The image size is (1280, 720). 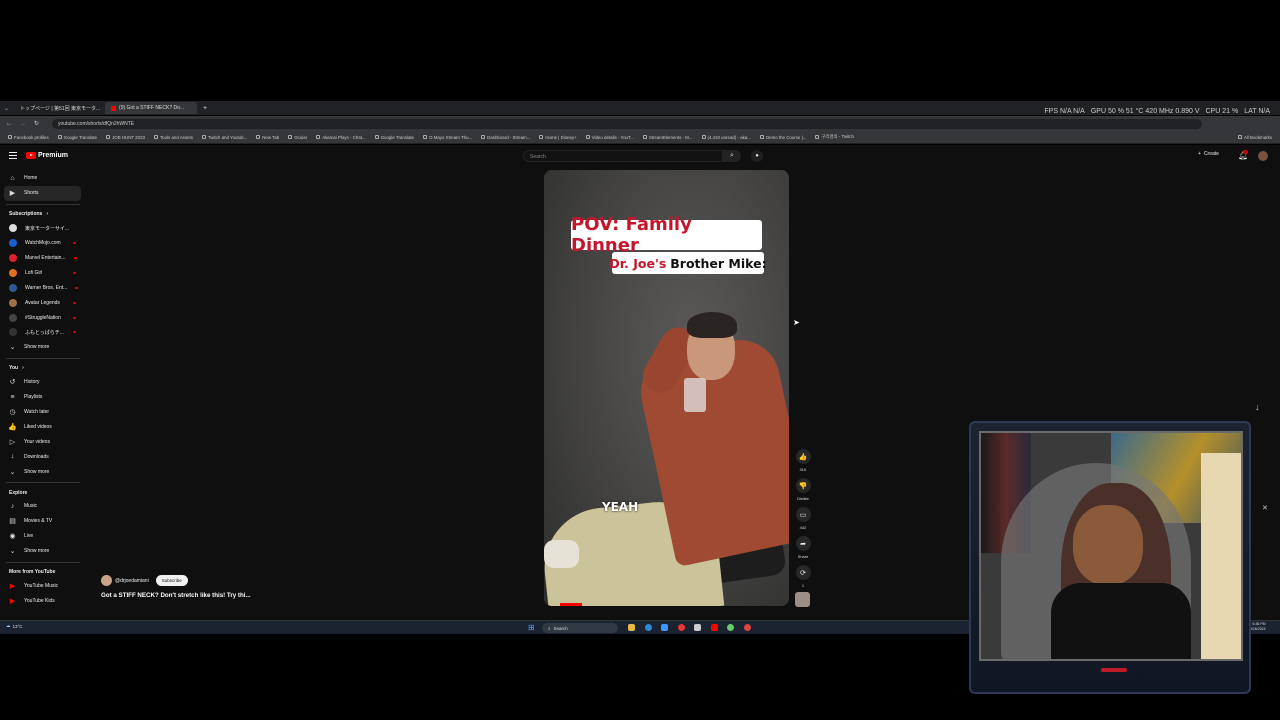 I want to click on bookmark-item: 구리명의 - Twitch, so click(x=834, y=137).